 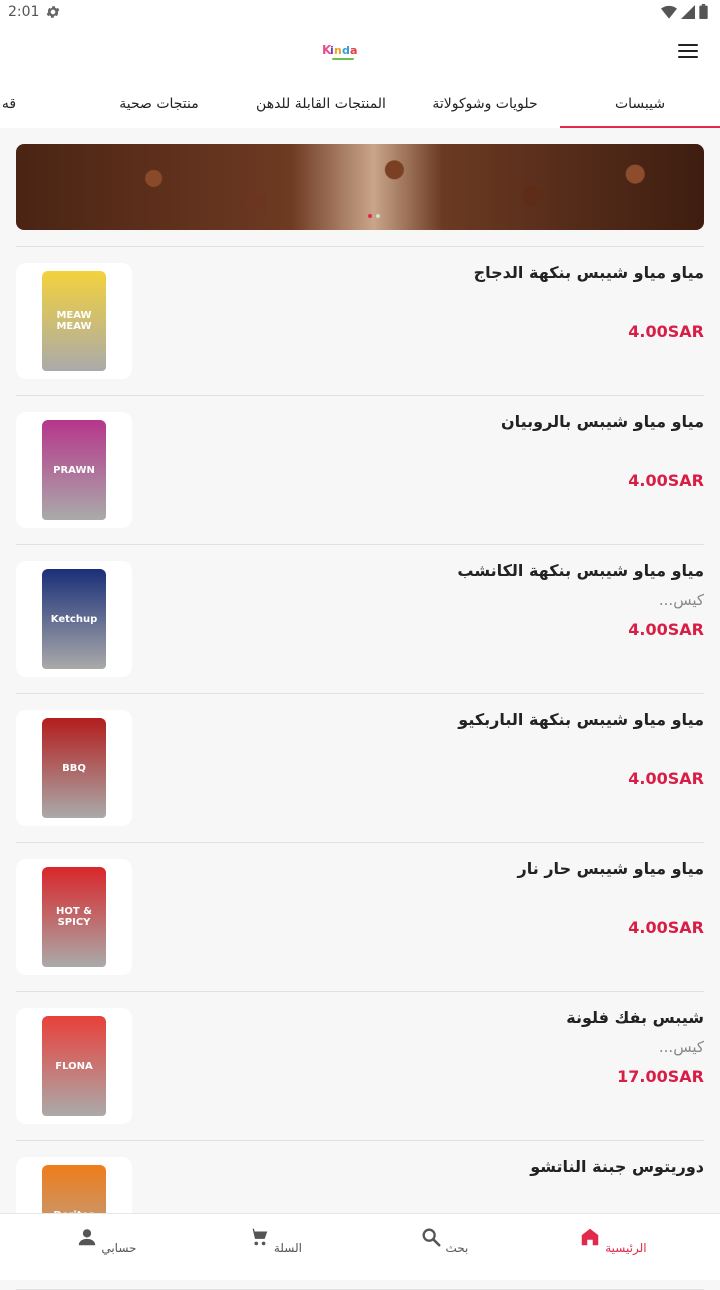 What do you see at coordinates (581, 719) in the screenshot?
I see `product-name: مياو مياو شيبس بنكهة الباربكيو` at bounding box center [581, 719].